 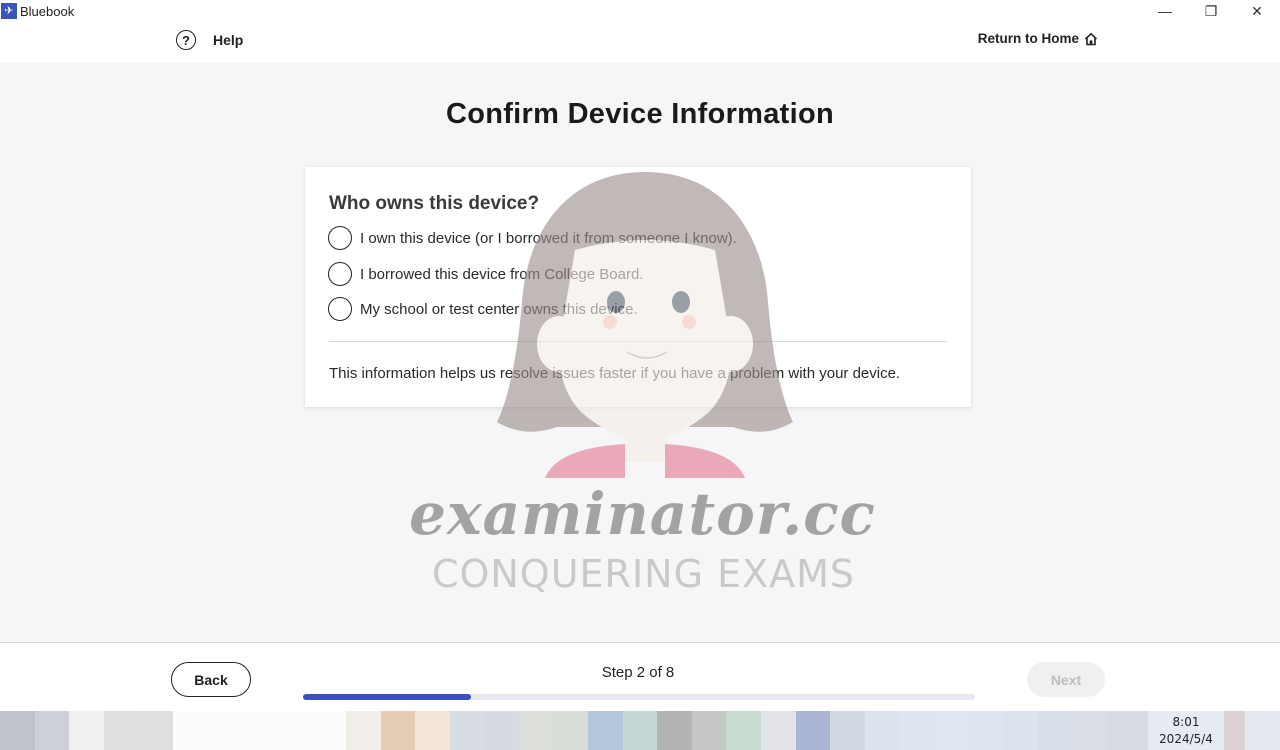 What do you see at coordinates (640, 11) in the screenshot?
I see `window-titlebar: ✈ Bluebook — ❐ ✕` at bounding box center [640, 11].